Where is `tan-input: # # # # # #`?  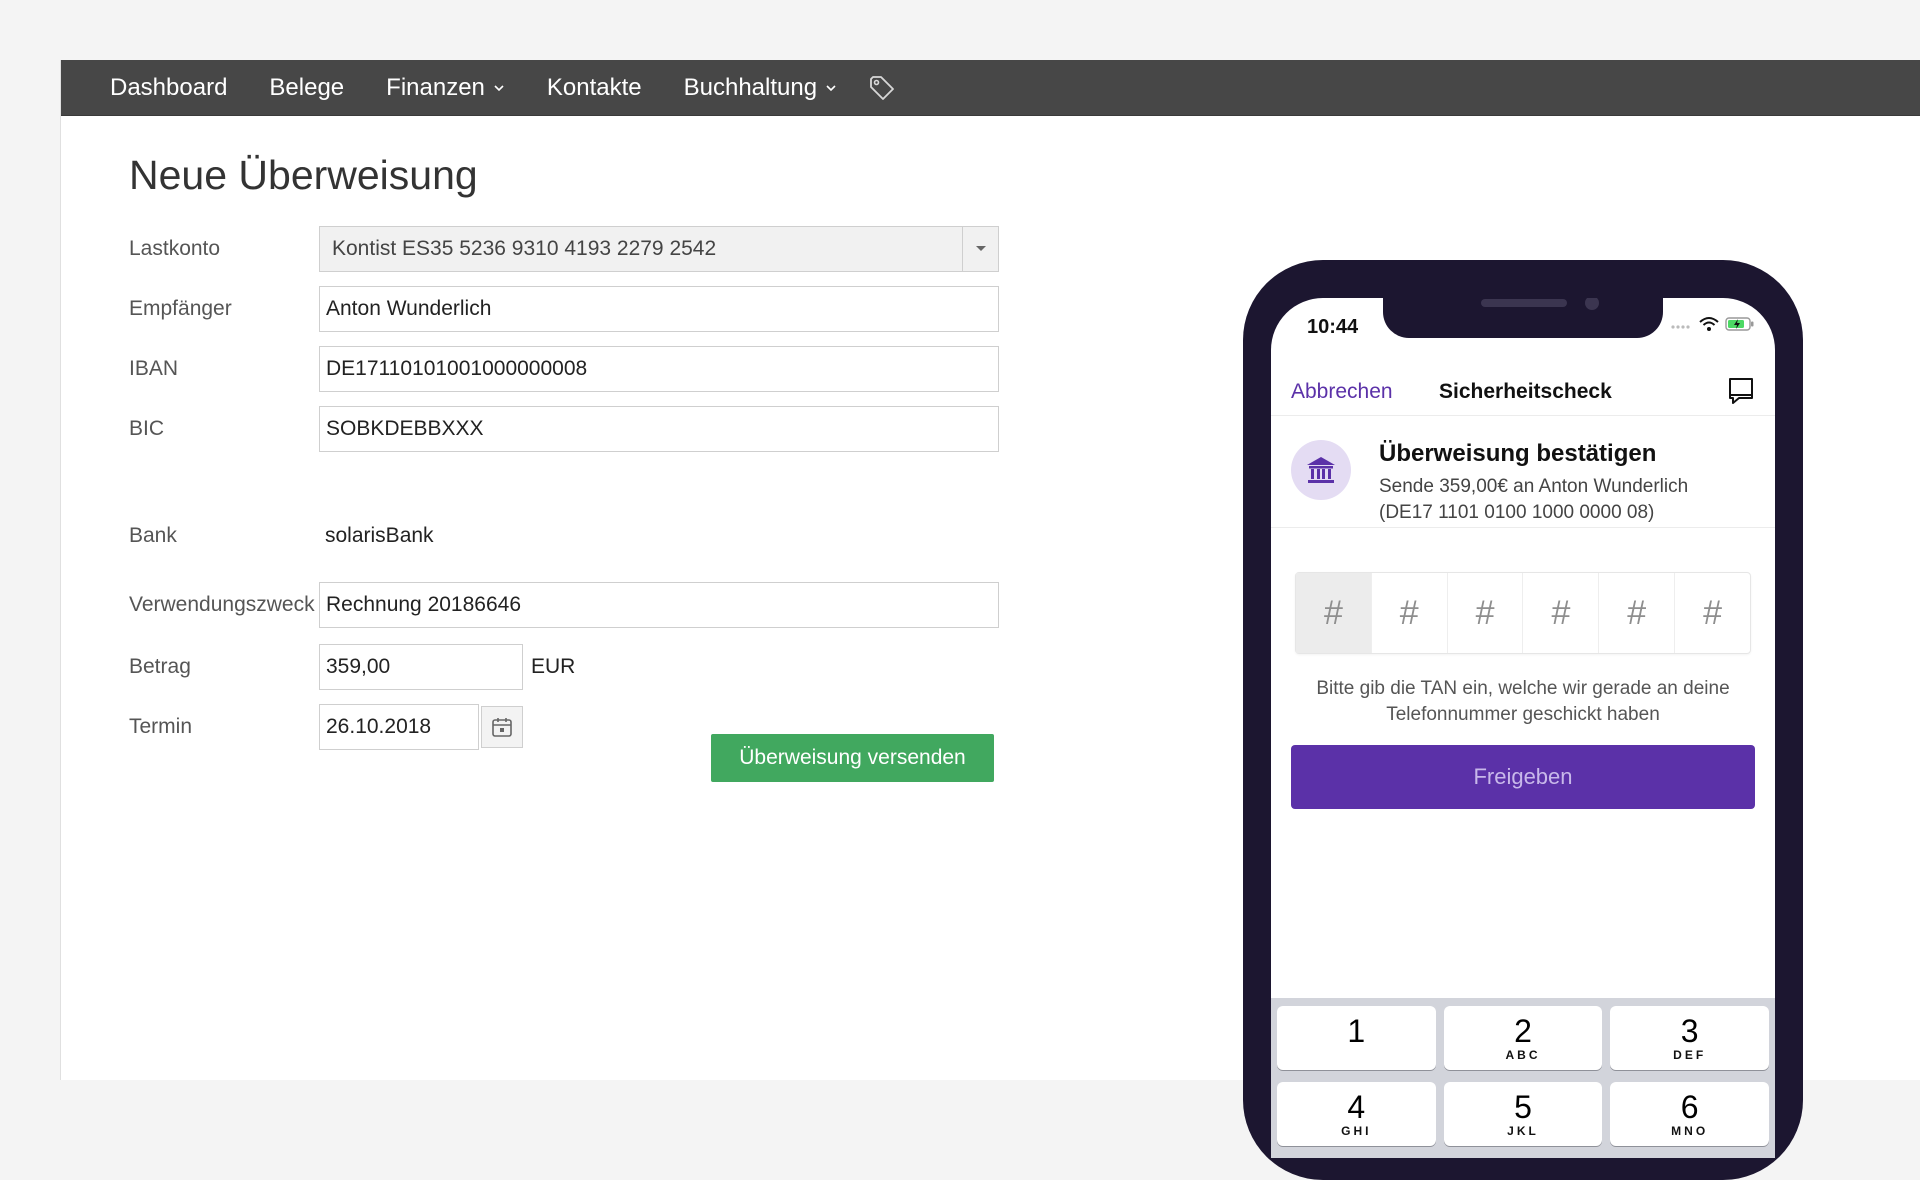 tan-input: # # # # # # is located at coordinates (1523, 613).